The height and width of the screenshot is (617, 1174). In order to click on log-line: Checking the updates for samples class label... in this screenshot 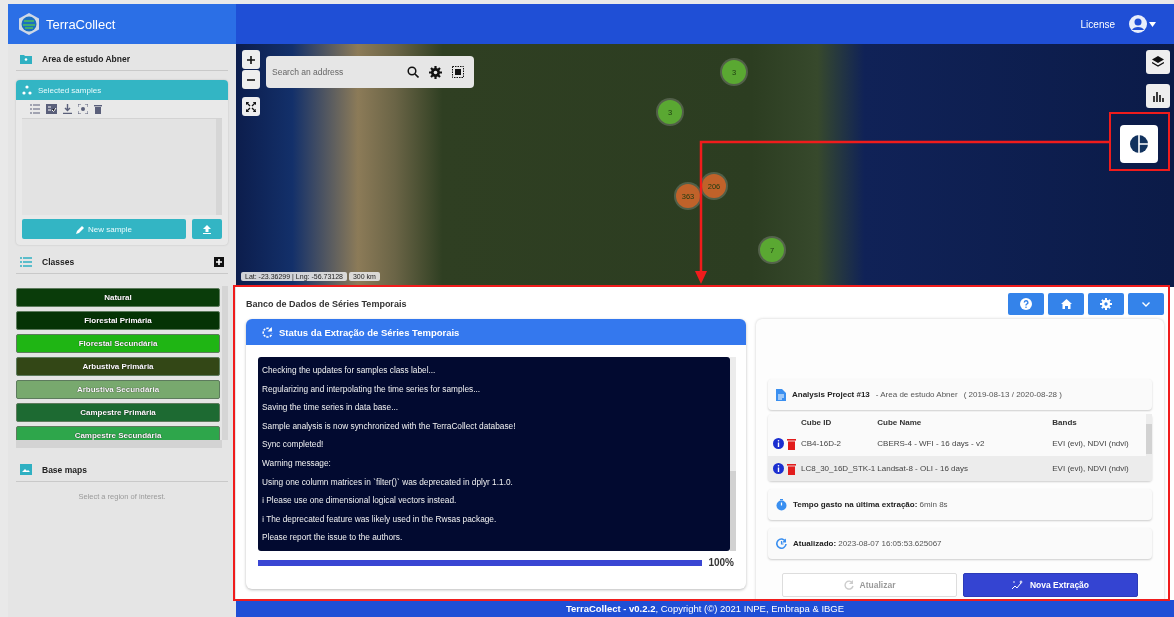, I will do `click(349, 370)`.